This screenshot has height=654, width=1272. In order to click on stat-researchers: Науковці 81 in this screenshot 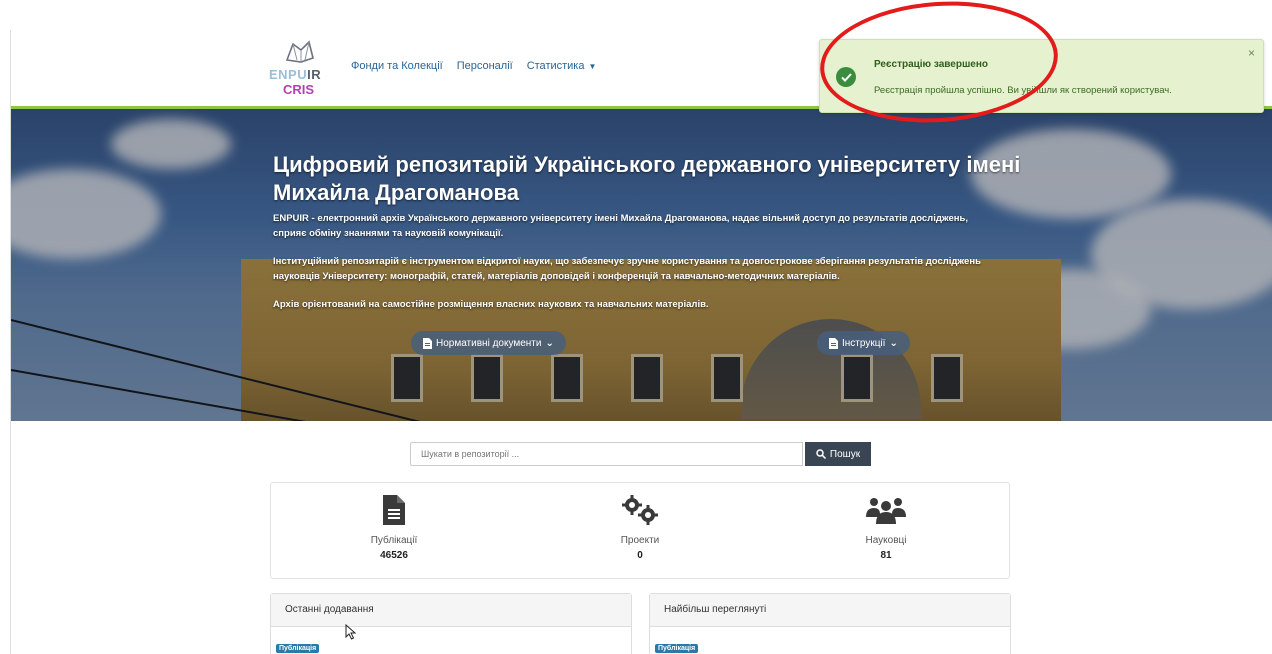, I will do `click(886, 530)`.